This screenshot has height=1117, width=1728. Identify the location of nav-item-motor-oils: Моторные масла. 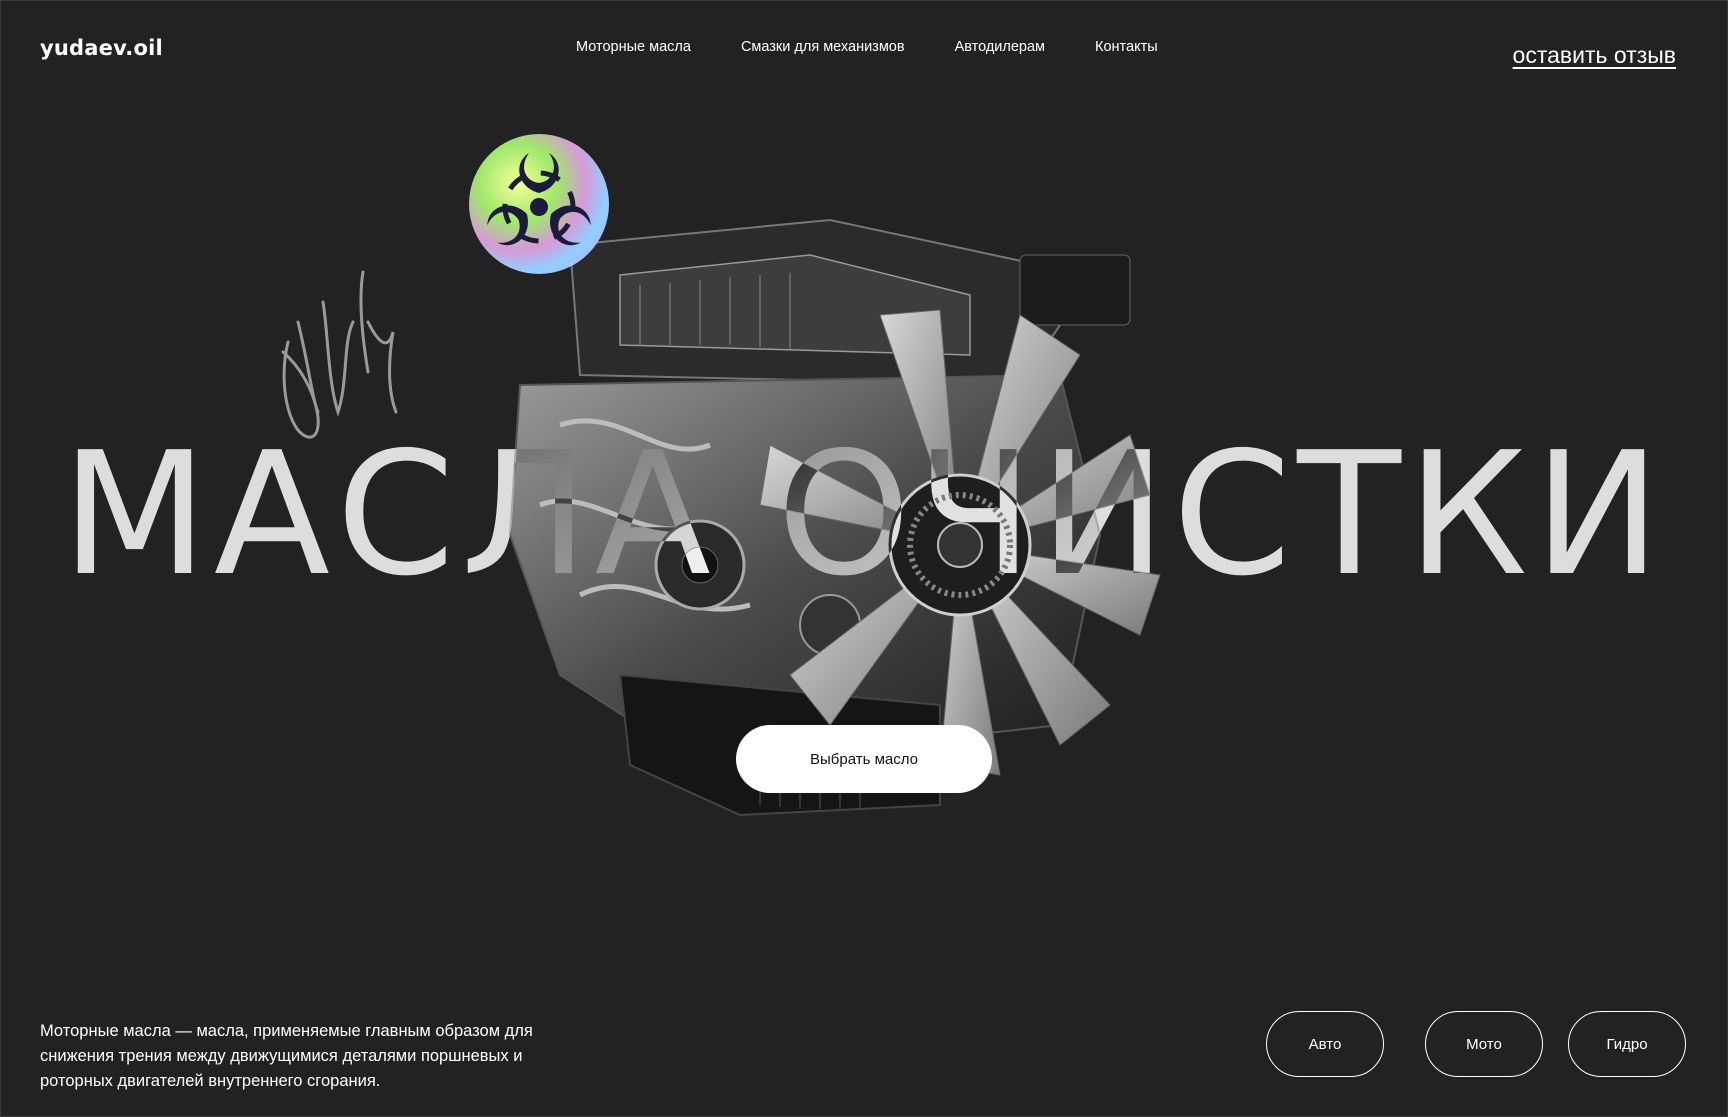
(633, 47).